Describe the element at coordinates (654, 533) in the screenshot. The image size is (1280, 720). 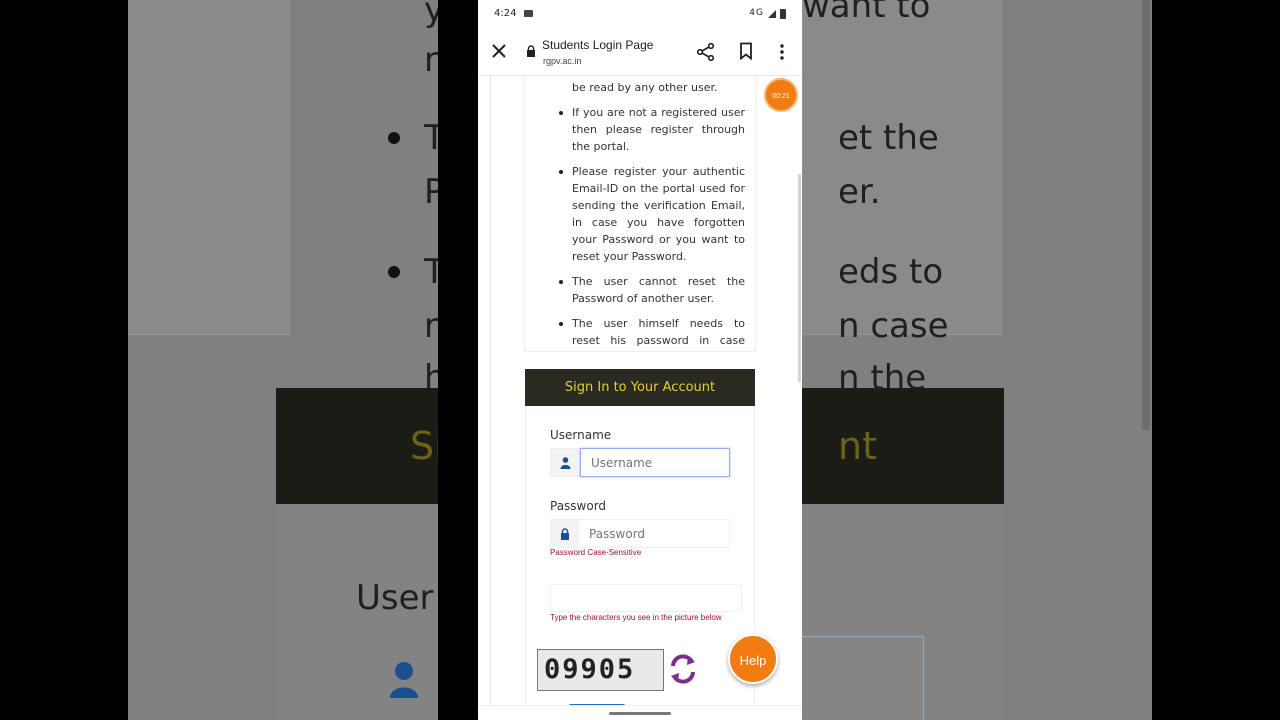
I see `password-input` at that location.